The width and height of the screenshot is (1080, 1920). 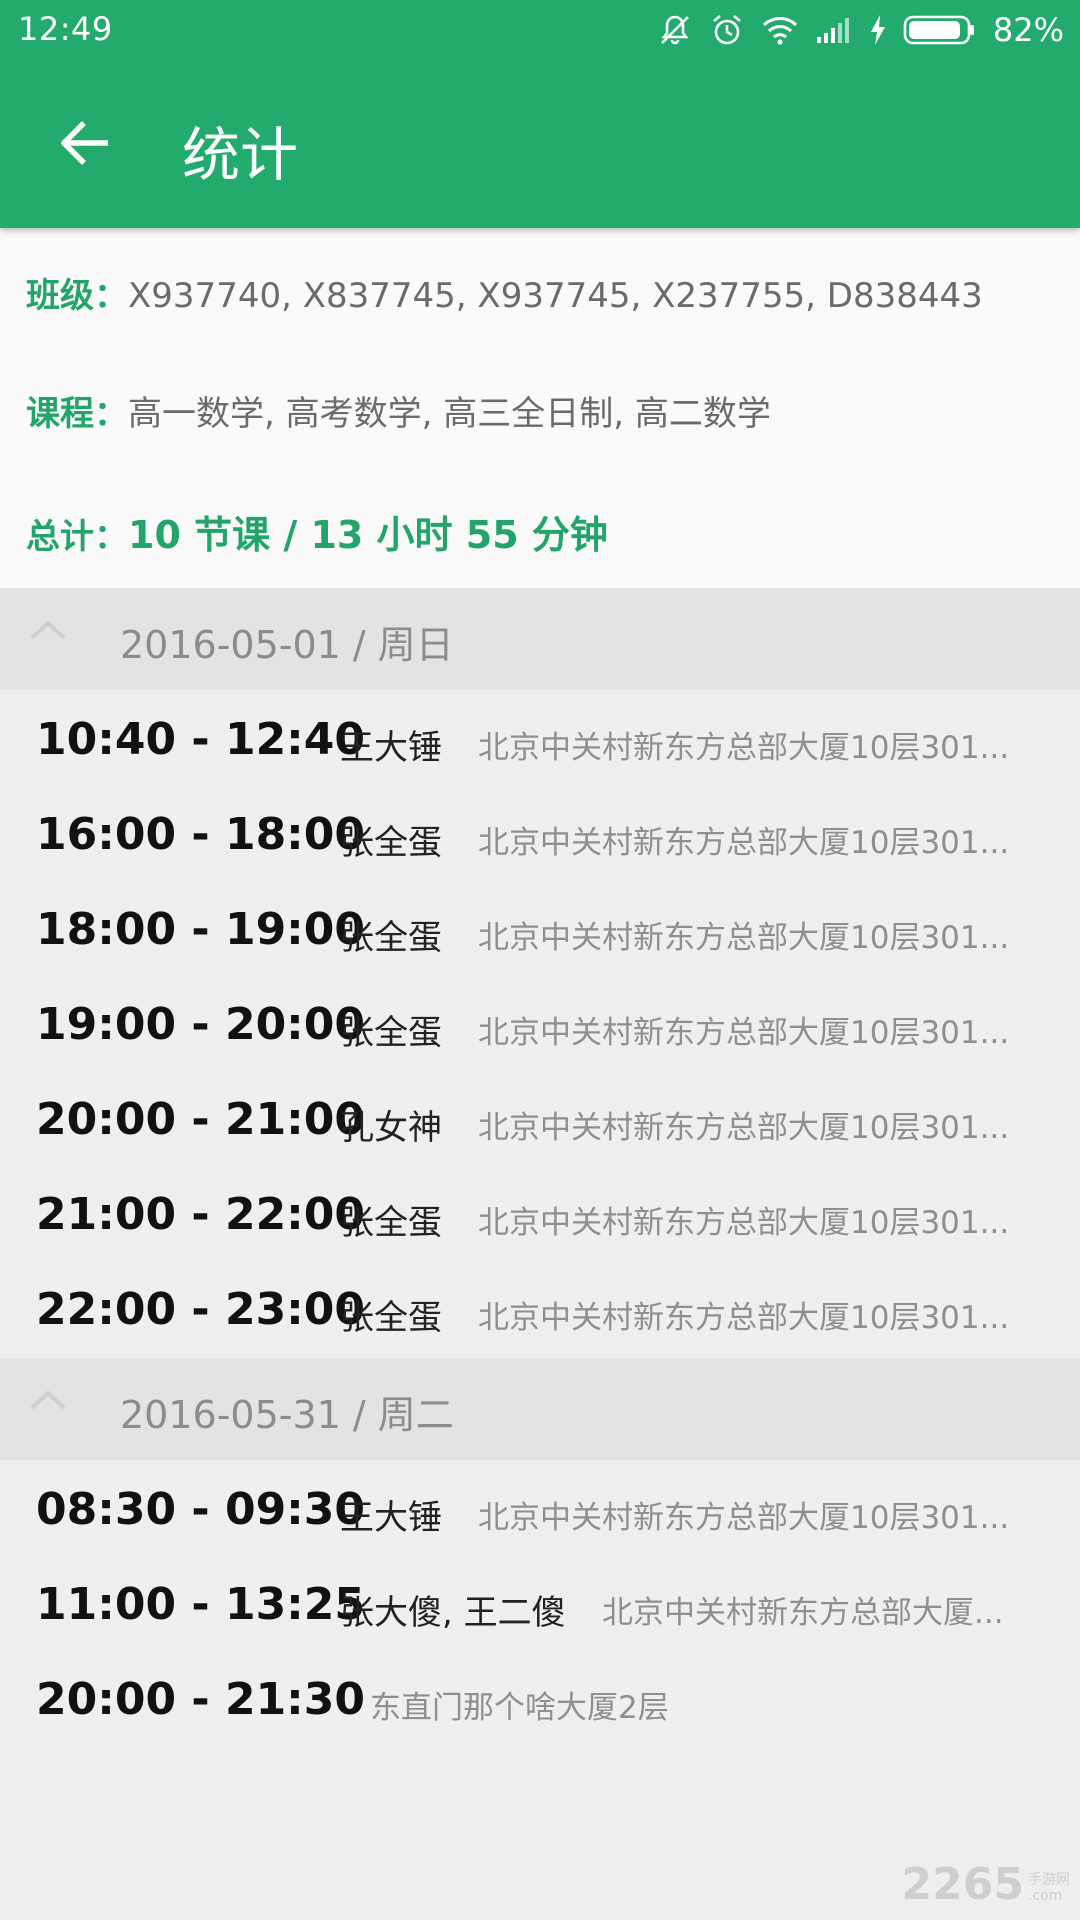 What do you see at coordinates (449, 414) in the screenshot?
I see `course-value: 高一数学, 高考数学, 高三全日制, 高二数学` at bounding box center [449, 414].